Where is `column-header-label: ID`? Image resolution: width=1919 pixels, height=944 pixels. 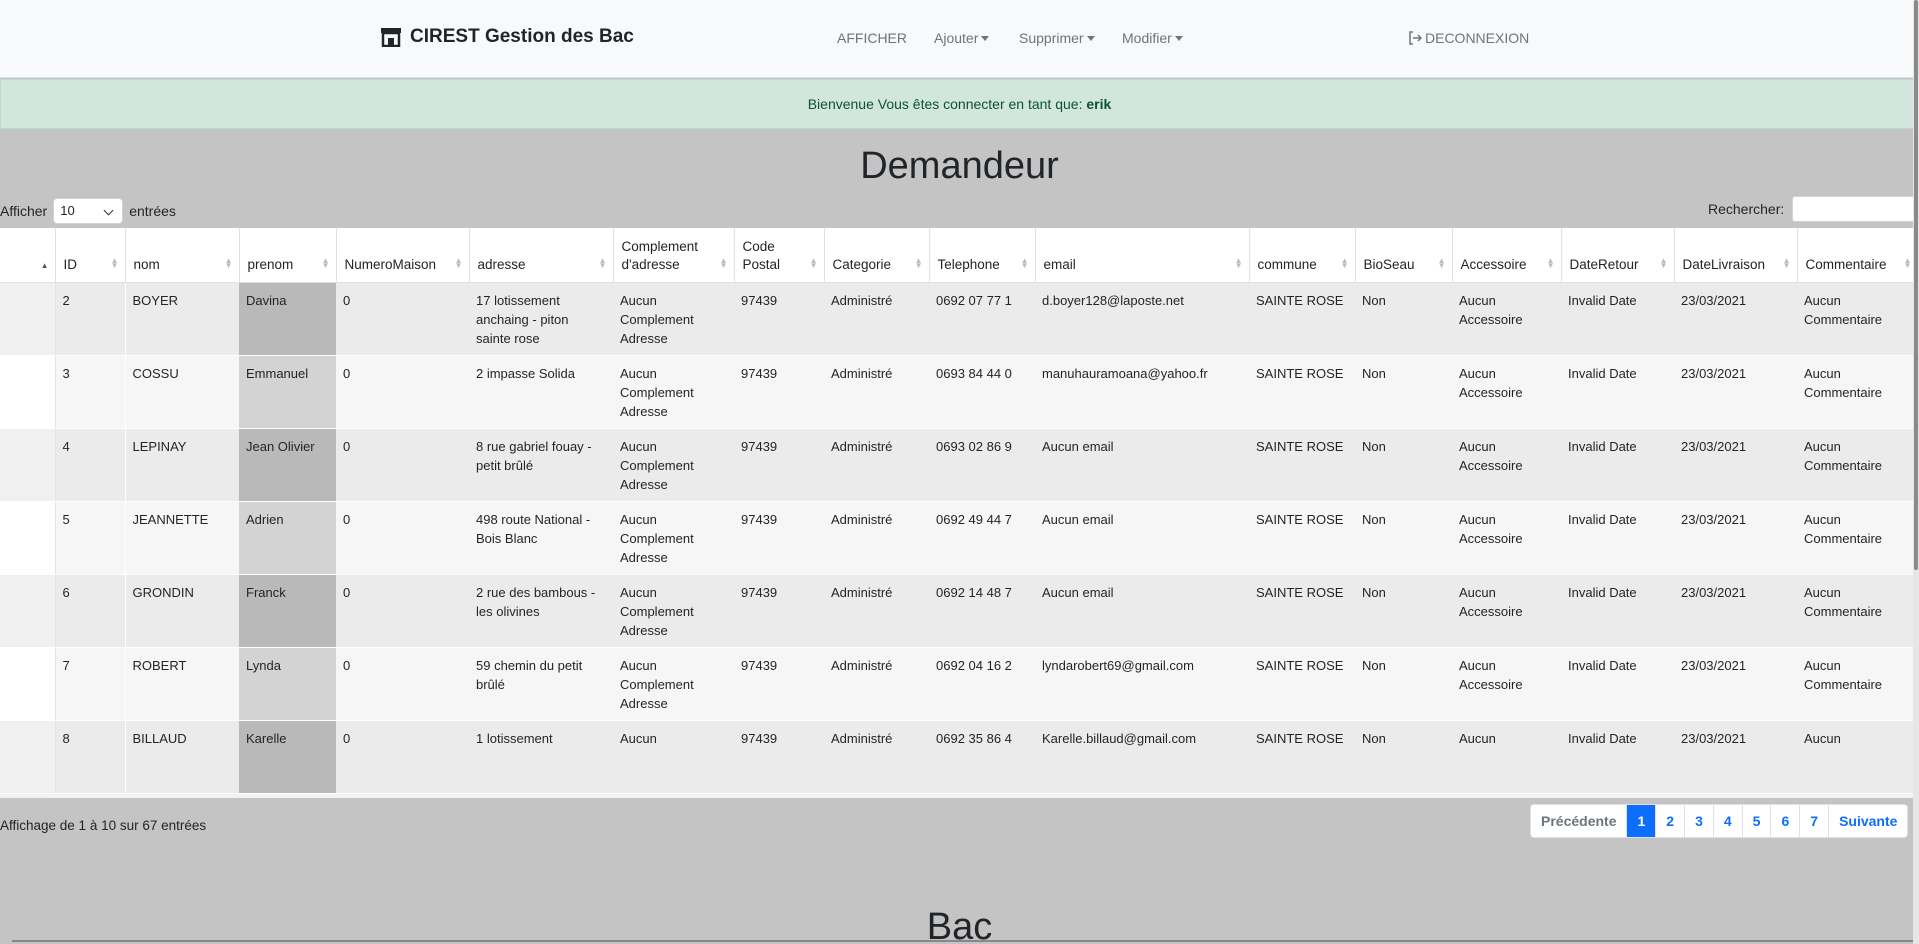
column-header-label: ID is located at coordinates (70, 264).